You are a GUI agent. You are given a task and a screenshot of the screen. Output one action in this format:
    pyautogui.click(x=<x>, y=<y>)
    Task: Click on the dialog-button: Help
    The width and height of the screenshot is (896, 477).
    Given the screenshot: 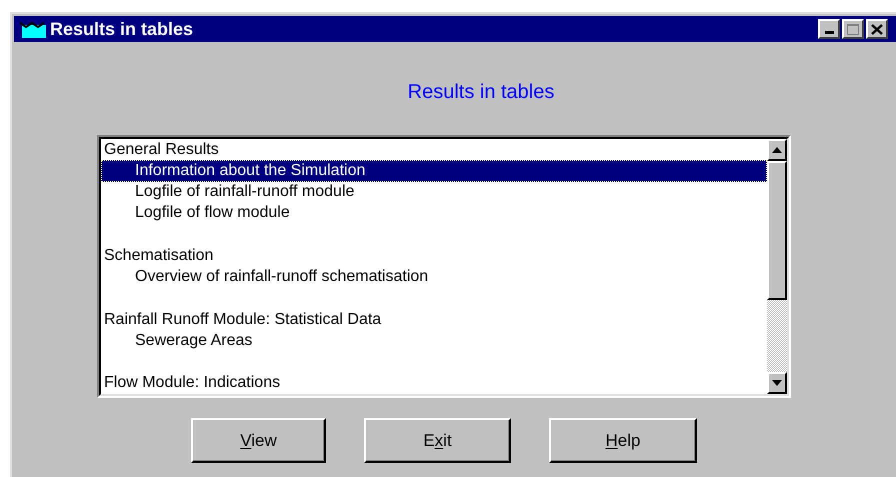 What is the action you would take?
    pyautogui.click(x=623, y=440)
    